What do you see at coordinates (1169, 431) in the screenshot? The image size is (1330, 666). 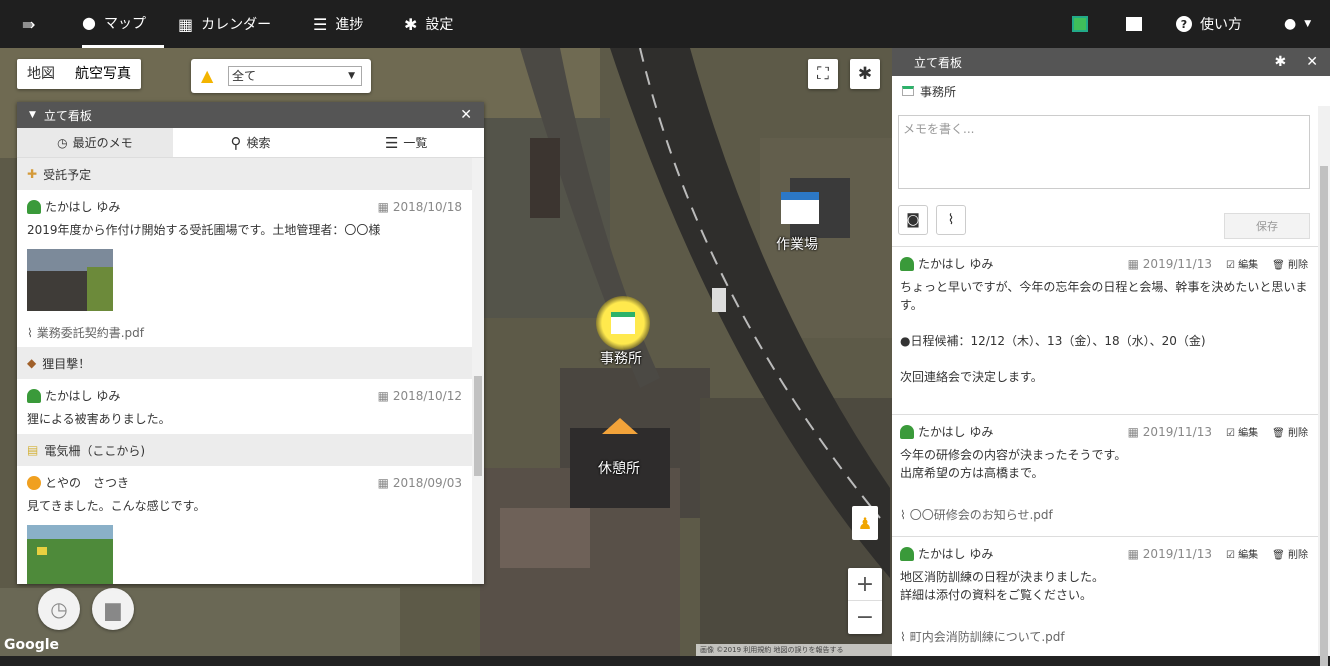 I see `memo-date: ▦ 2019/11/13` at bounding box center [1169, 431].